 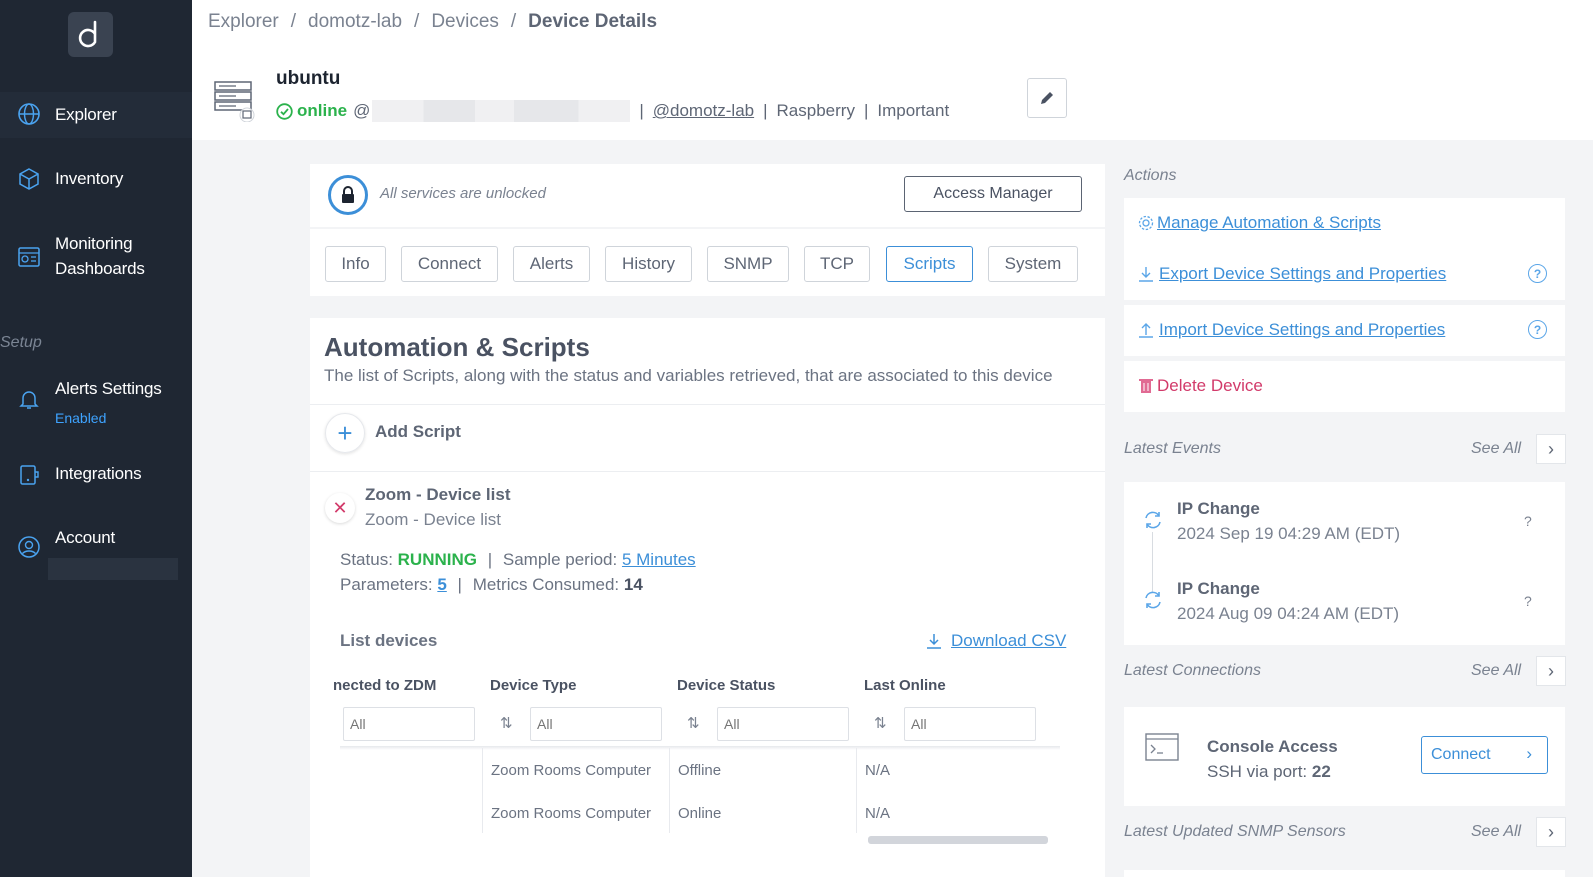 I want to click on edit-device-button, so click(x=1047, y=98).